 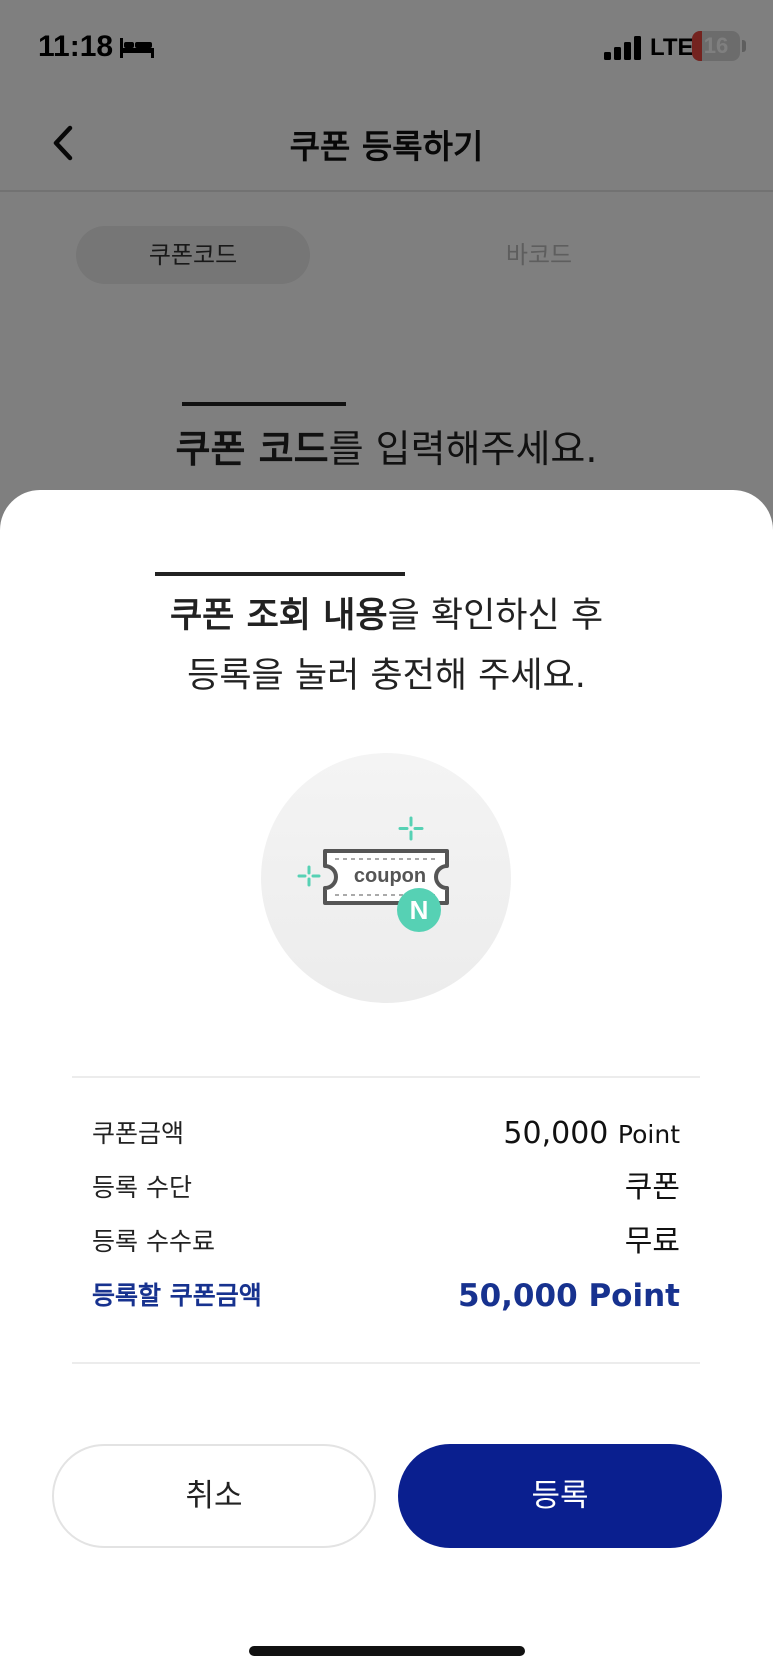 I want to click on sheet-title-underline, so click(x=280, y=574).